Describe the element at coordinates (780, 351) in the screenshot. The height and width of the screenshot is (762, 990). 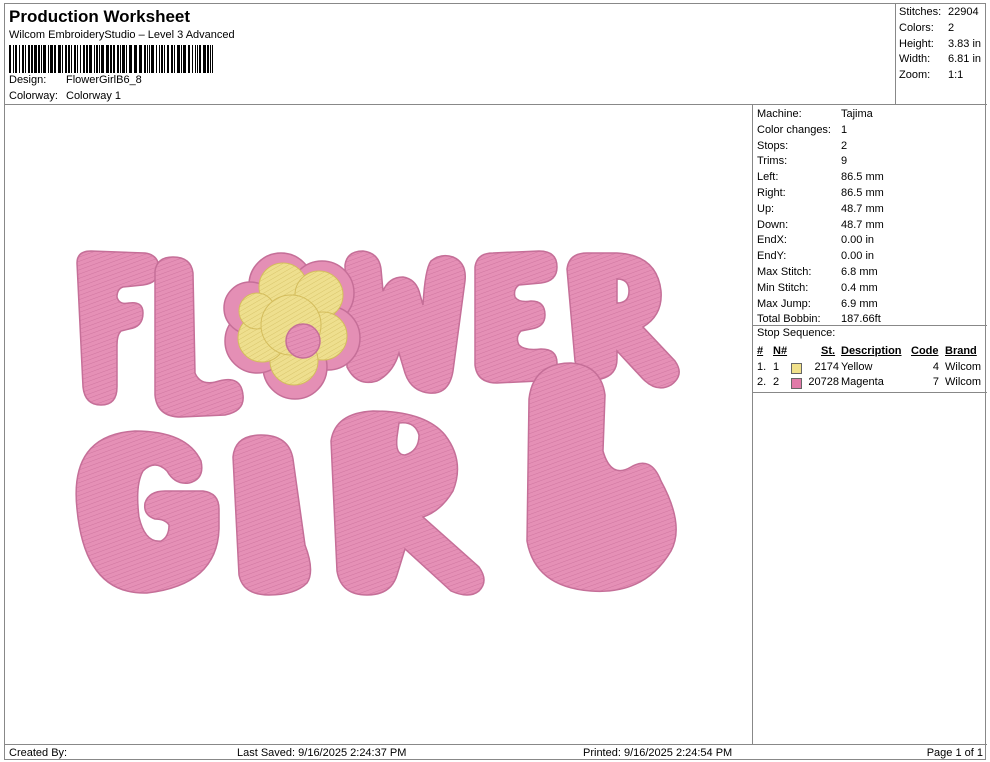
I see `col-needle: N#` at that location.